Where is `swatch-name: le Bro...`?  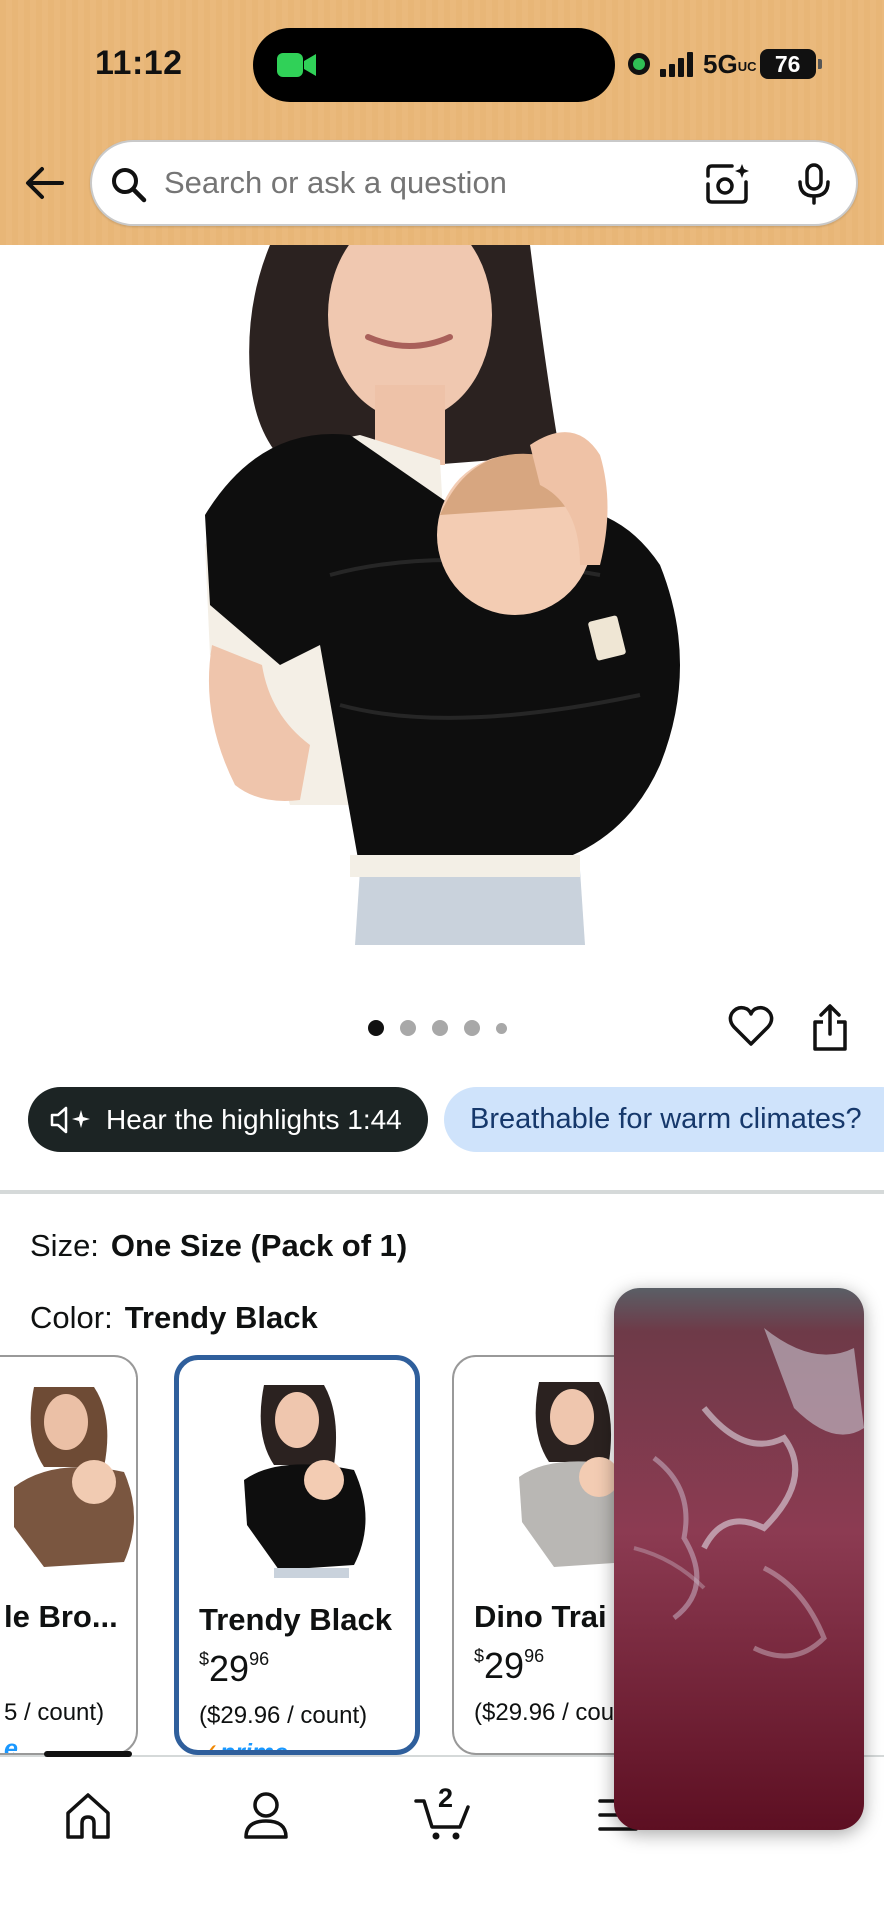 swatch-name: le Bro... is located at coordinates (61, 1616).